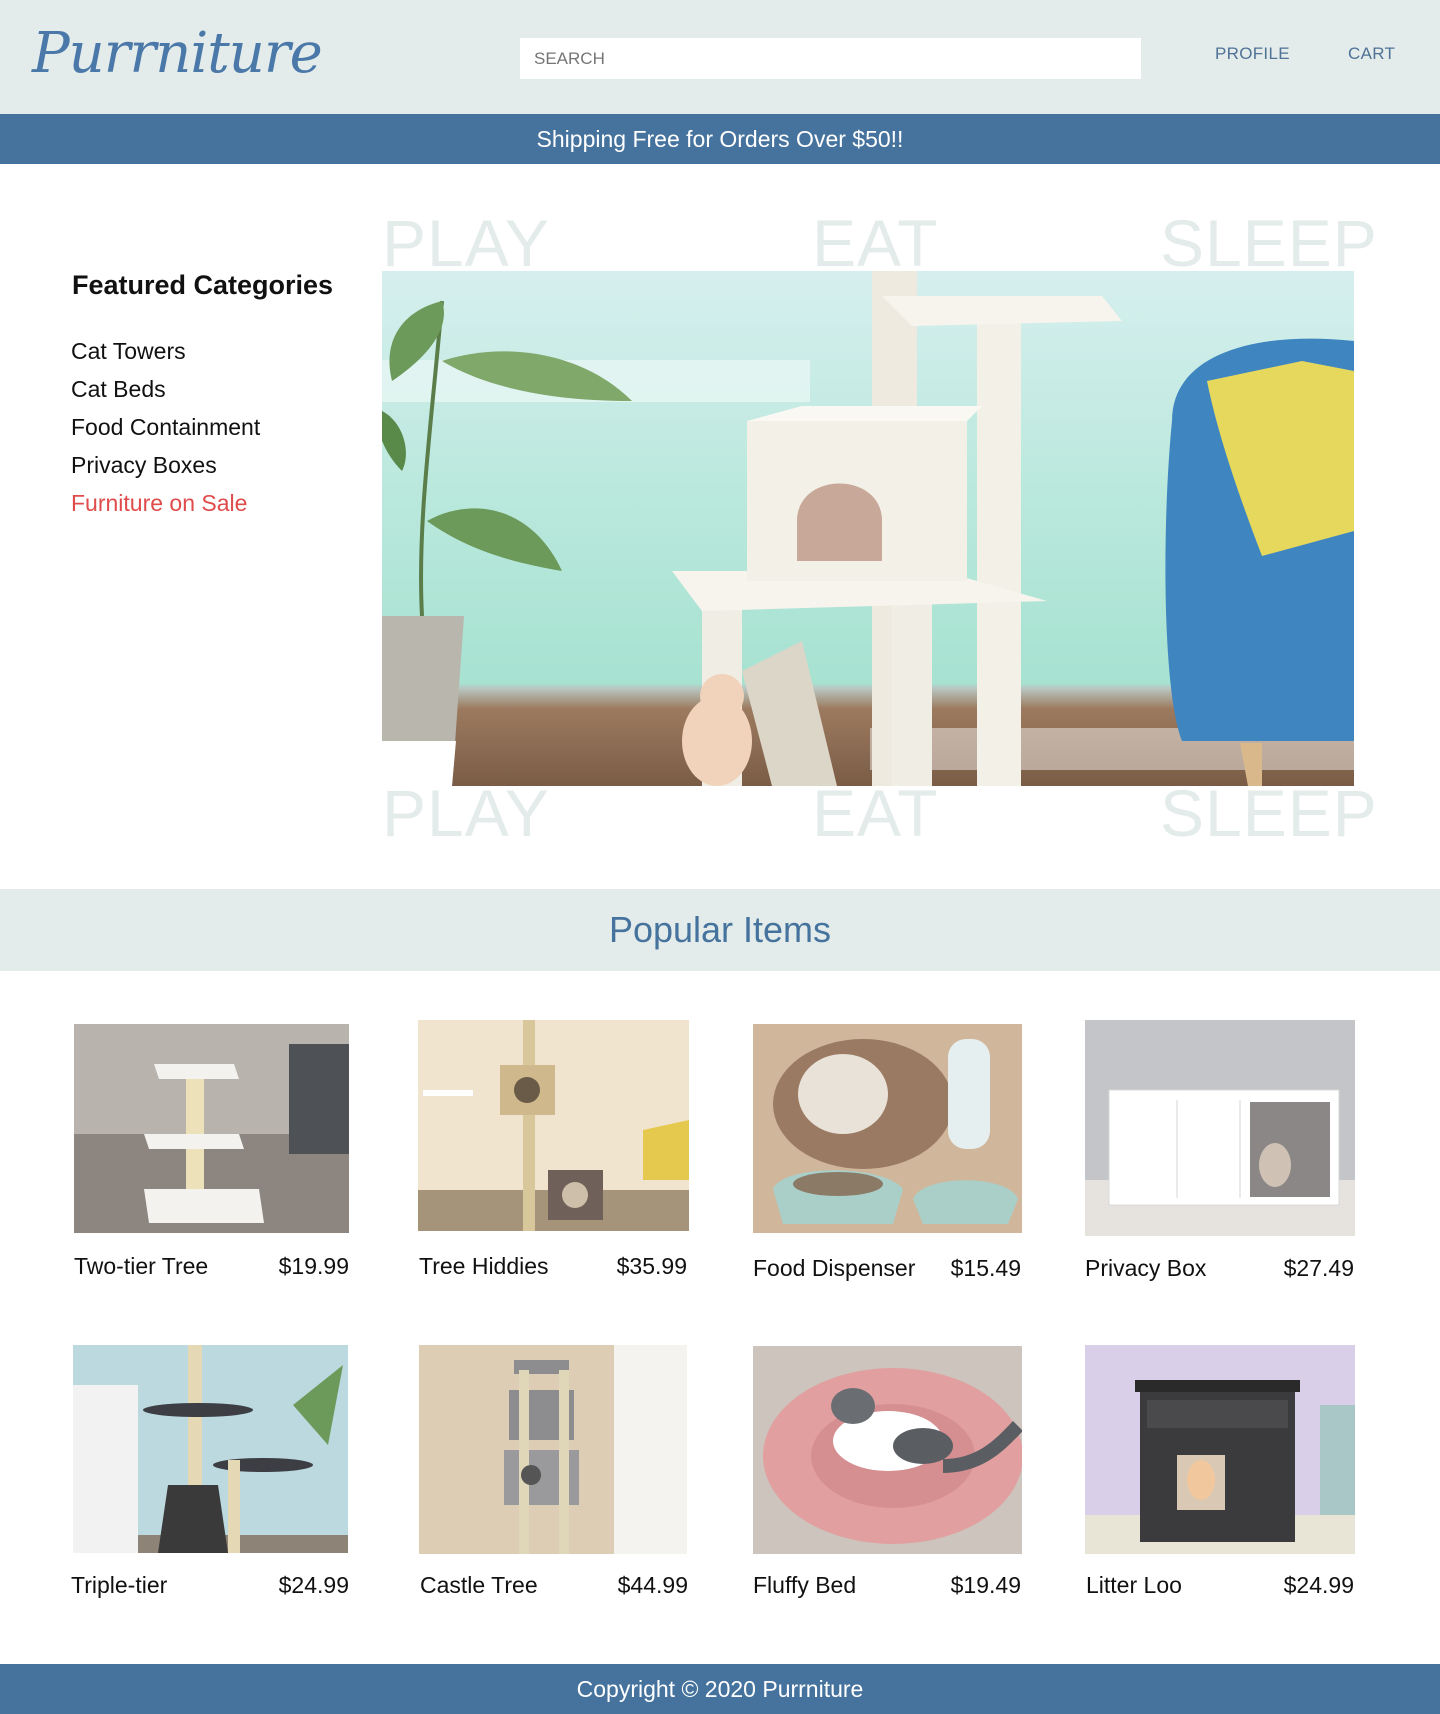 This screenshot has height=1714, width=1440. Describe the element at coordinates (834, 1268) in the screenshot. I see `product-name: Food Dispenser` at that location.